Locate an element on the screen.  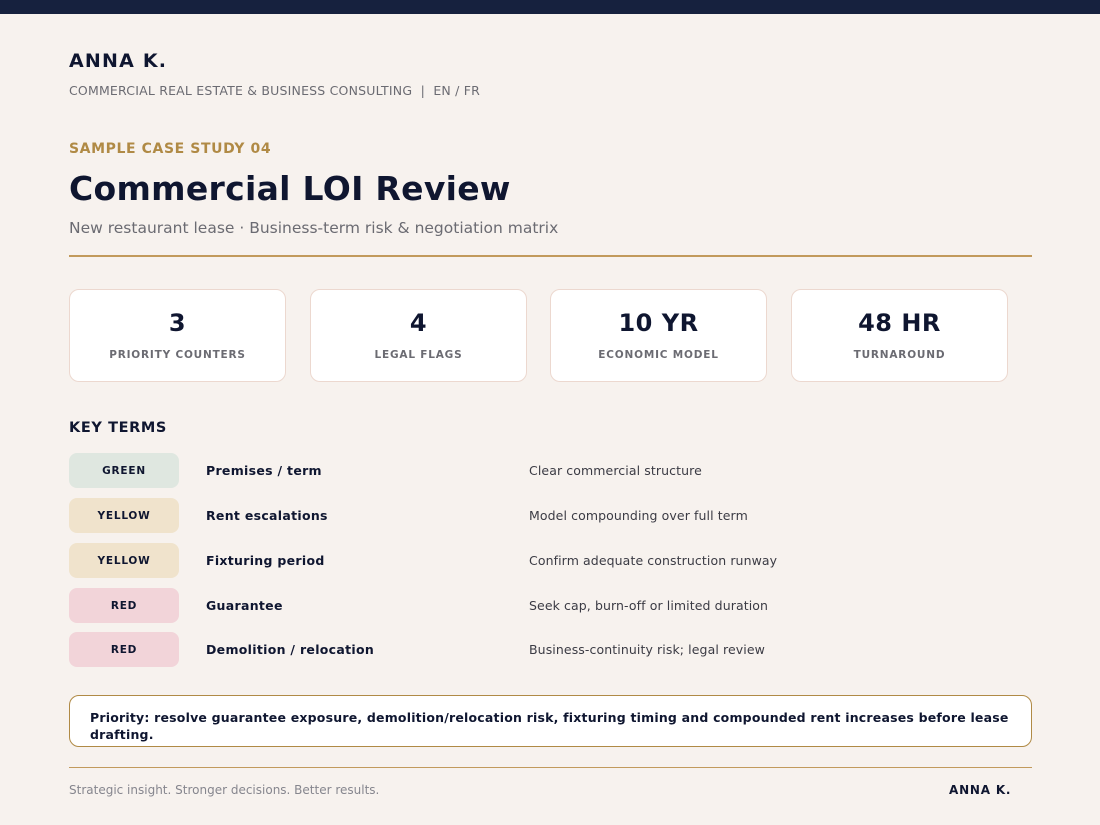
footer-brand: ANNA K. is located at coordinates (980, 790).